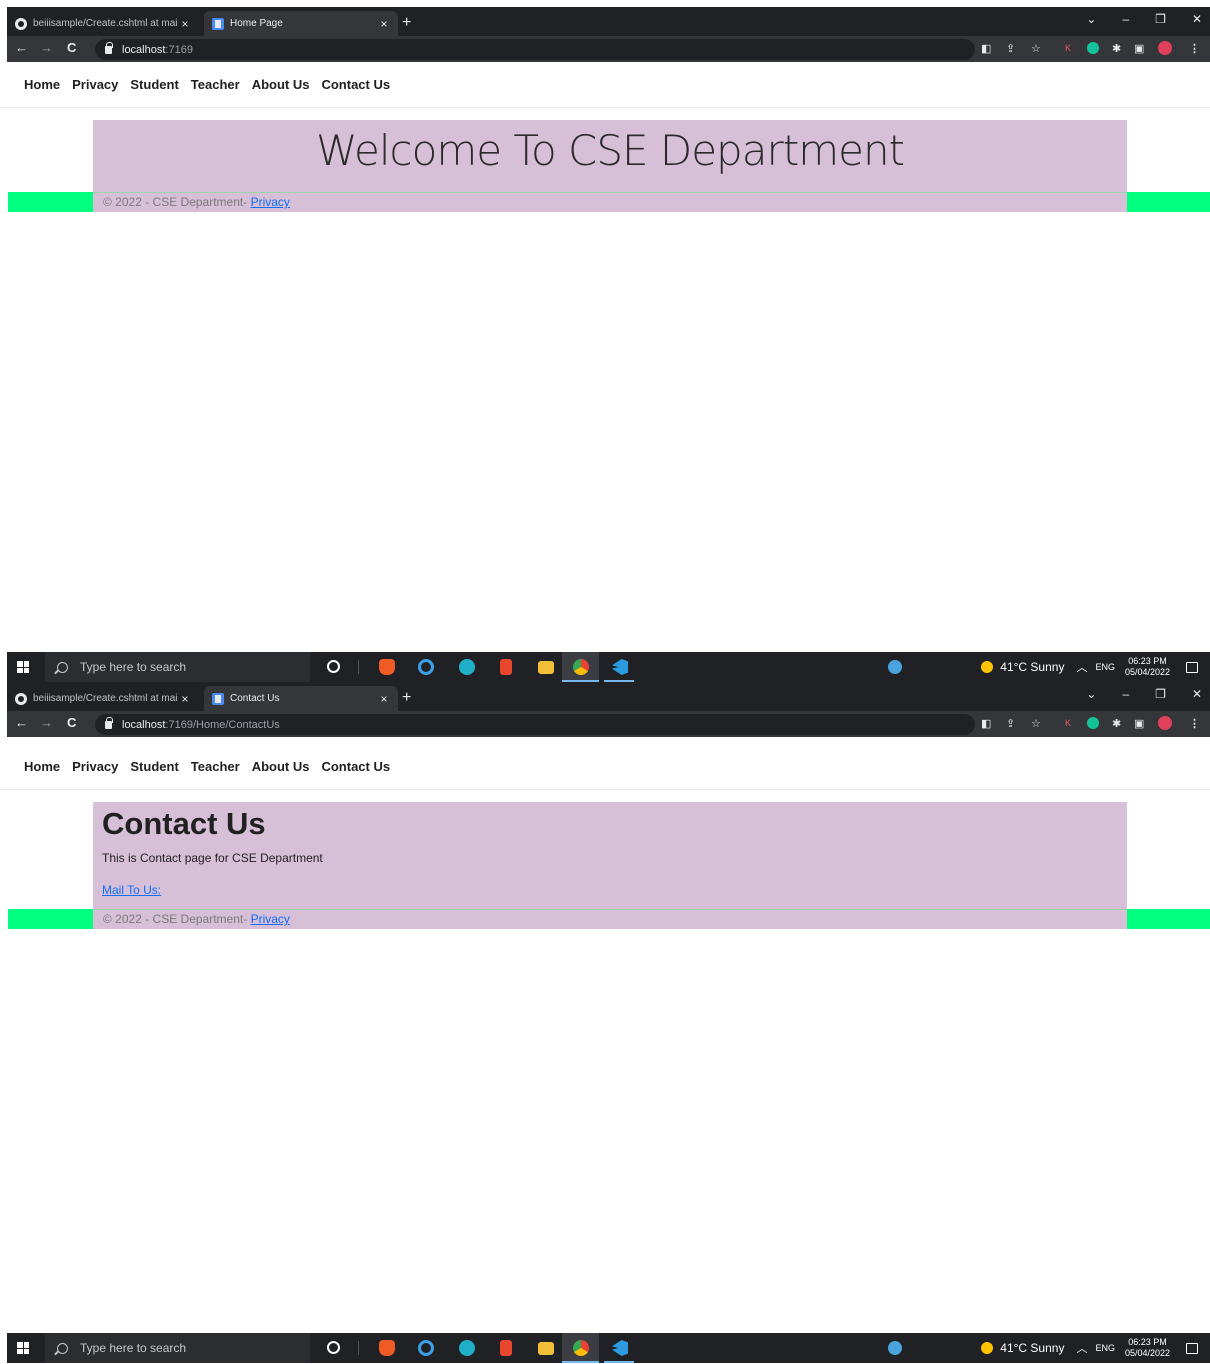 This screenshot has height=1364, width=1210. What do you see at coordinates (301, 698) in the screenshot?
I see `tab-contact-us: Contact Us ×` at bounding box center [301, 698].